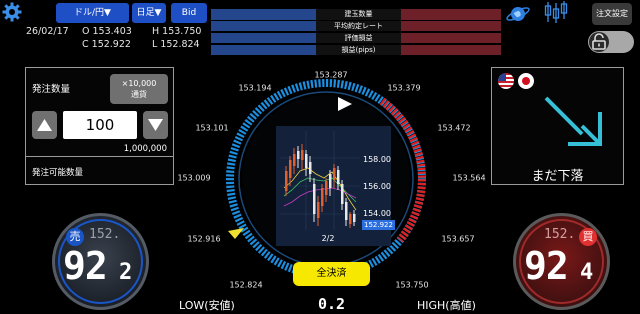  I want to click on sell-price-prefix: 152., so click(105, 234).